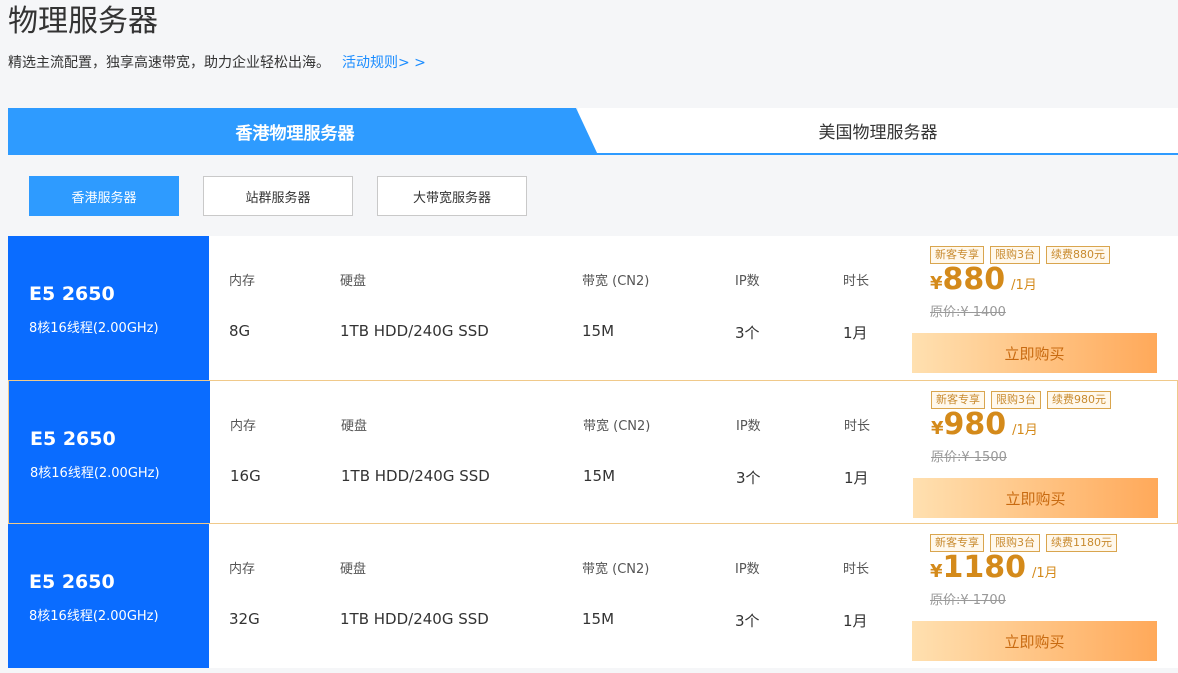 Image resolution: width=1178 pixels, height=673 pixels. I want to click on tab-us-servers: 美国物理服务器, so click(878, 131).